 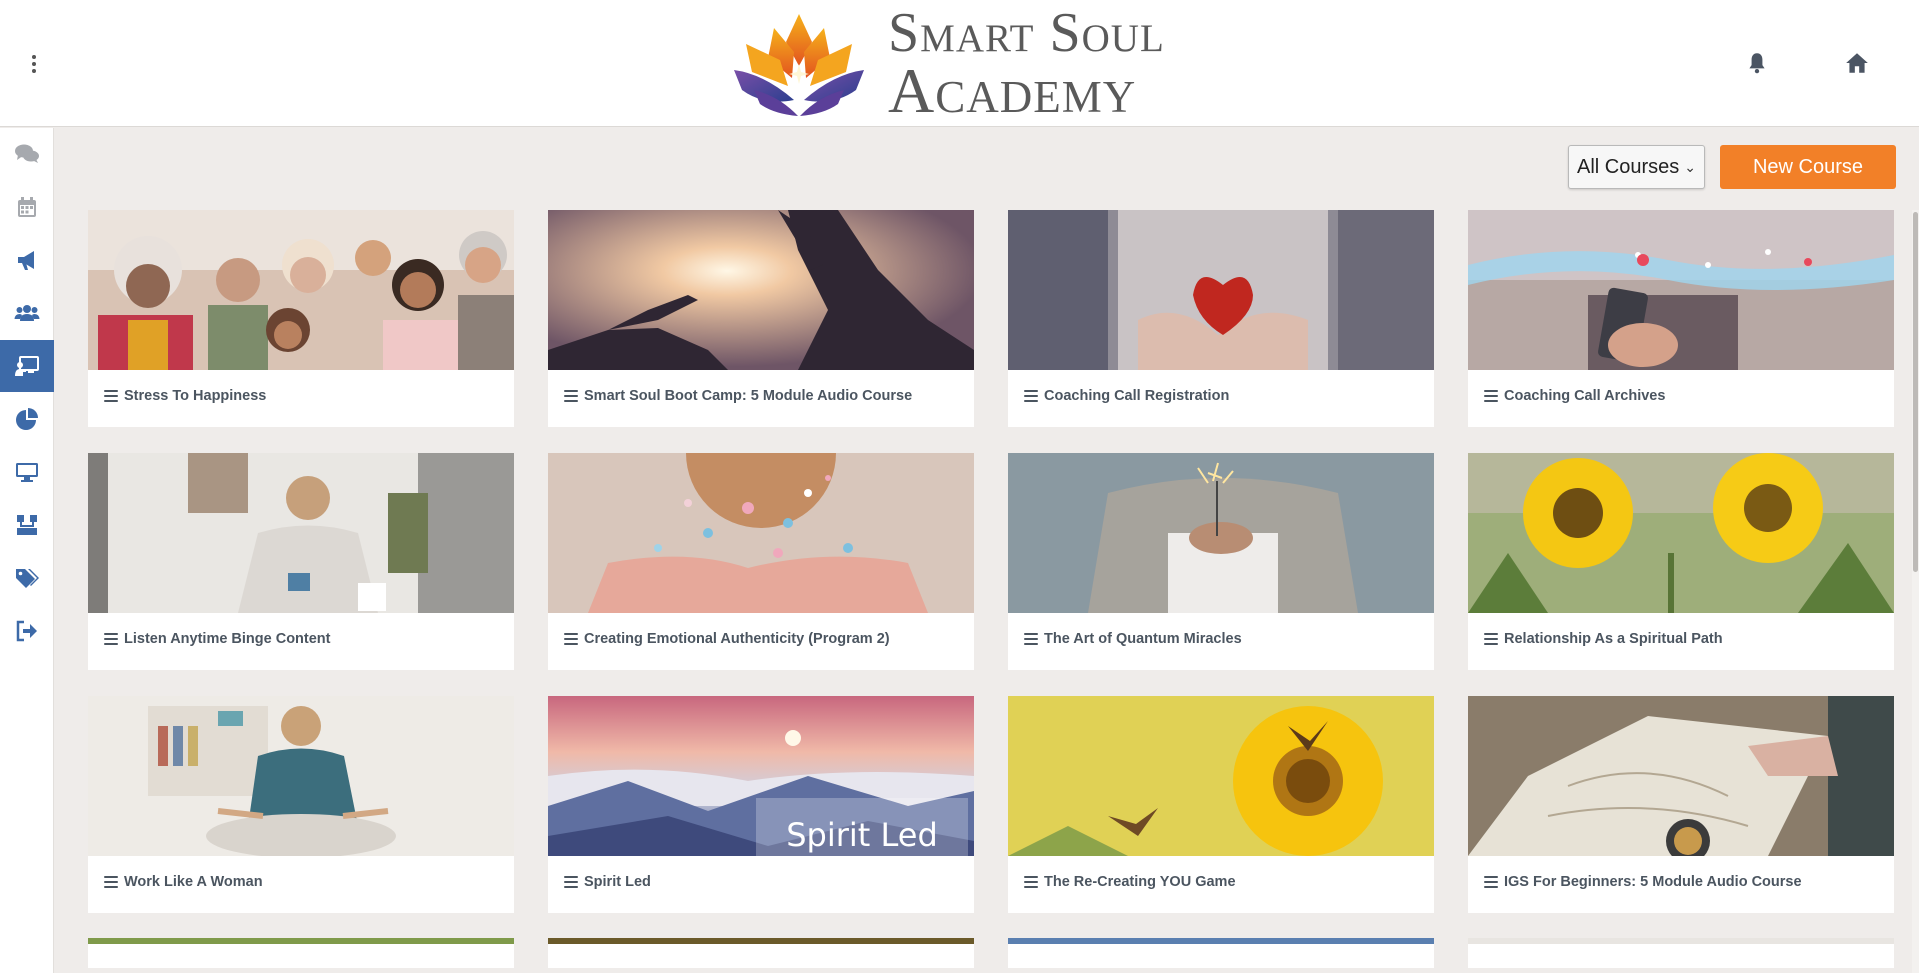 I want to click on sidebar-item-organization, so click(x=27, y=525).